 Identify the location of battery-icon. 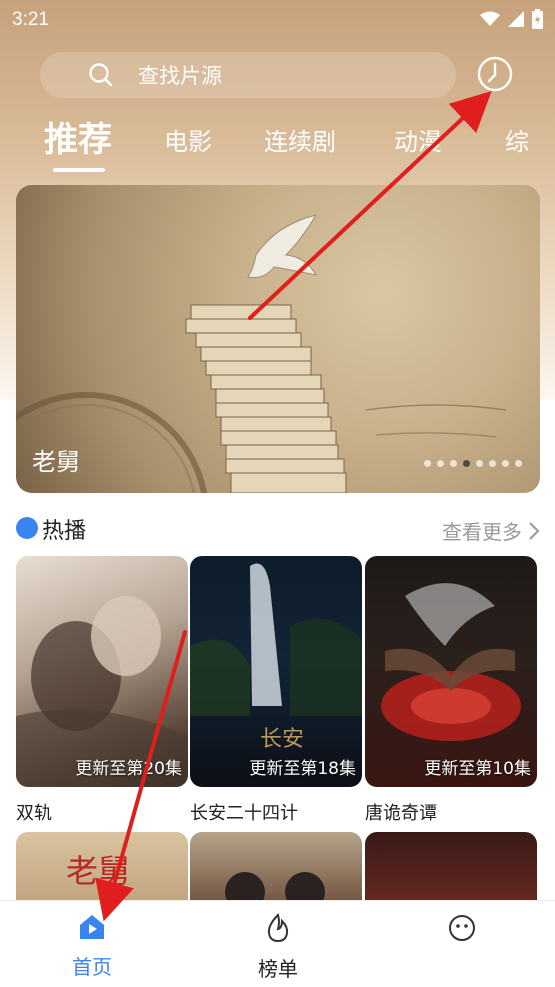
(537, 19).